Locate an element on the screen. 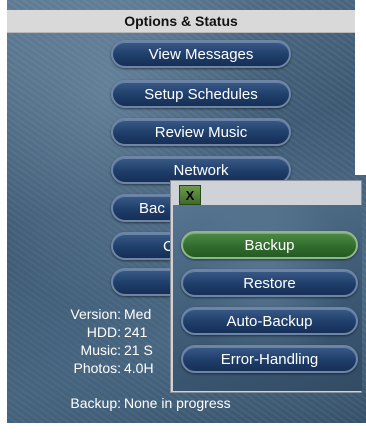 Image resolution: width=366 pixels, height=443 pixels. right-margin is located at coordinates (360, 87).